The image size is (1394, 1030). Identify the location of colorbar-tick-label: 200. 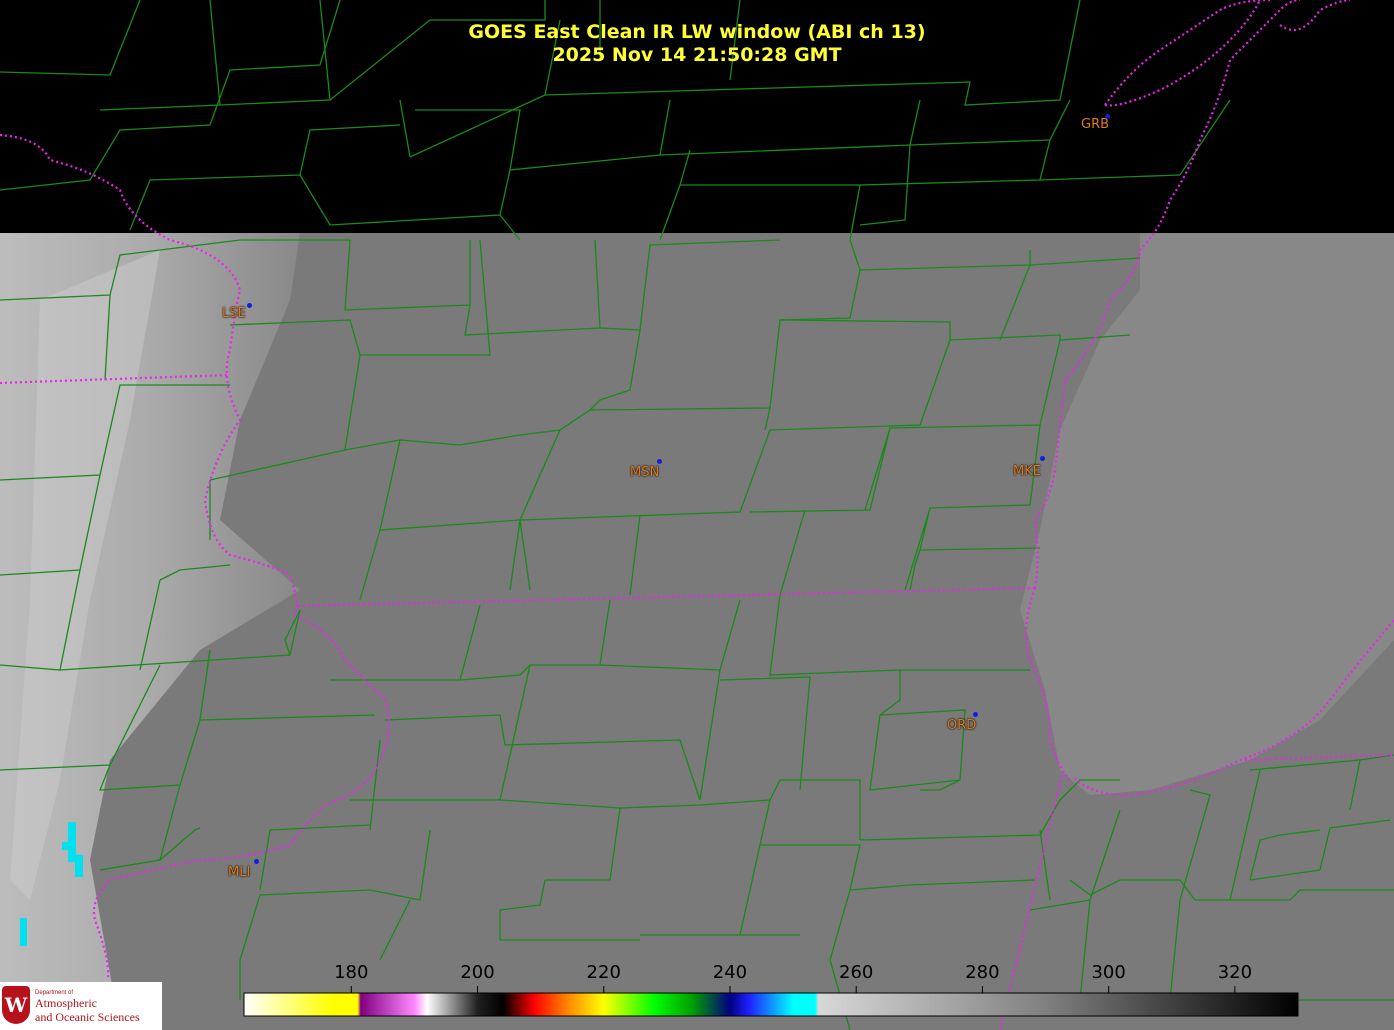
(477, 972).